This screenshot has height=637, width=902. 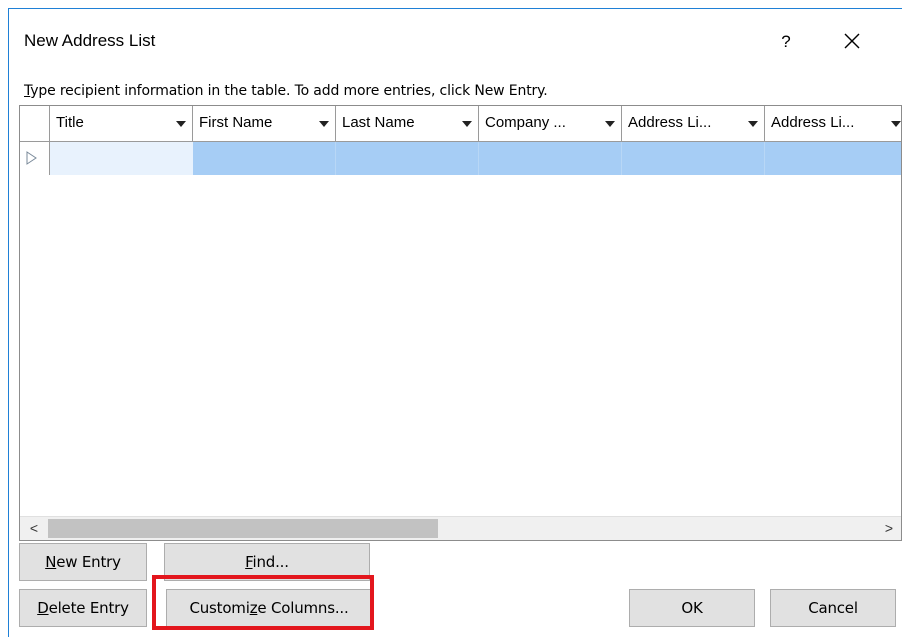 I want to click on new-entry-label: ew Entry, so click(x=88, y=562).